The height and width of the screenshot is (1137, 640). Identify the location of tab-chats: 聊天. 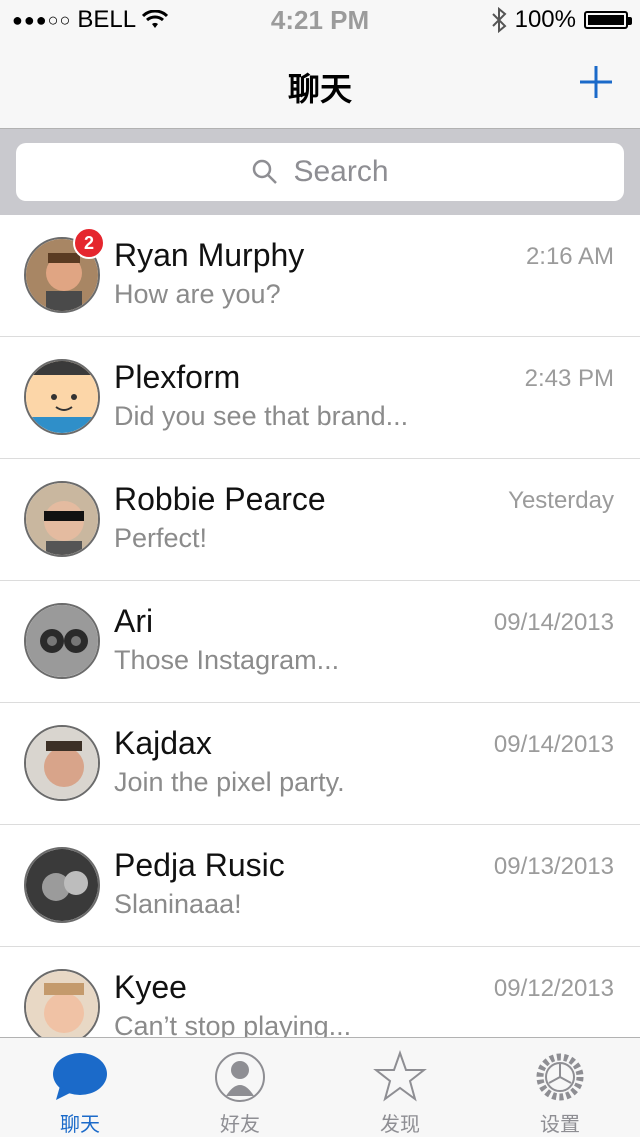
(80, 1087).